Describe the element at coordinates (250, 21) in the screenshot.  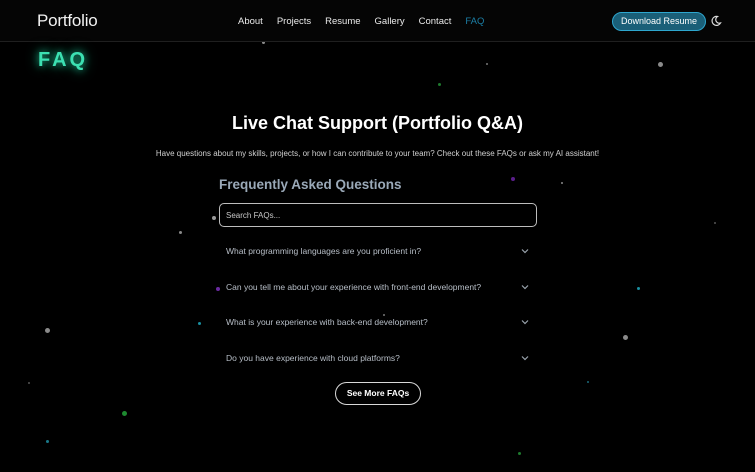
I see `nav-link-about: About` at that location.